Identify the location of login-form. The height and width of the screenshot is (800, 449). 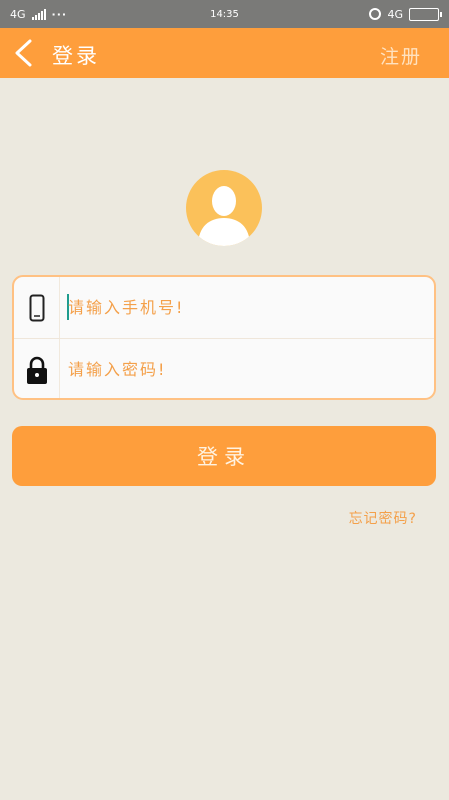
(224, 337).